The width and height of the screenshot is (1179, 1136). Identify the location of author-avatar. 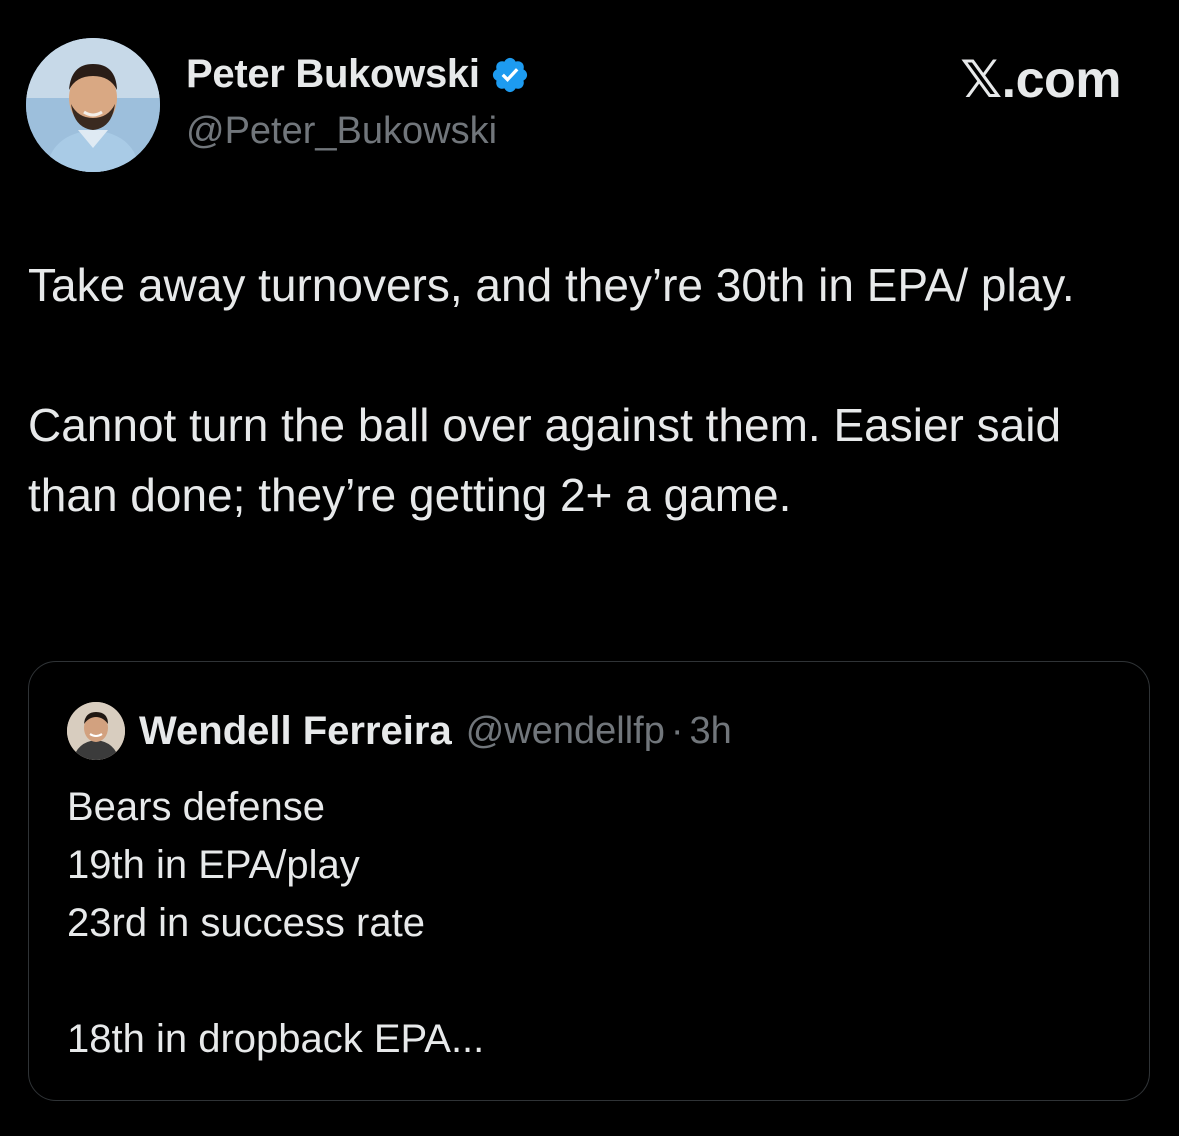
(93, 105).